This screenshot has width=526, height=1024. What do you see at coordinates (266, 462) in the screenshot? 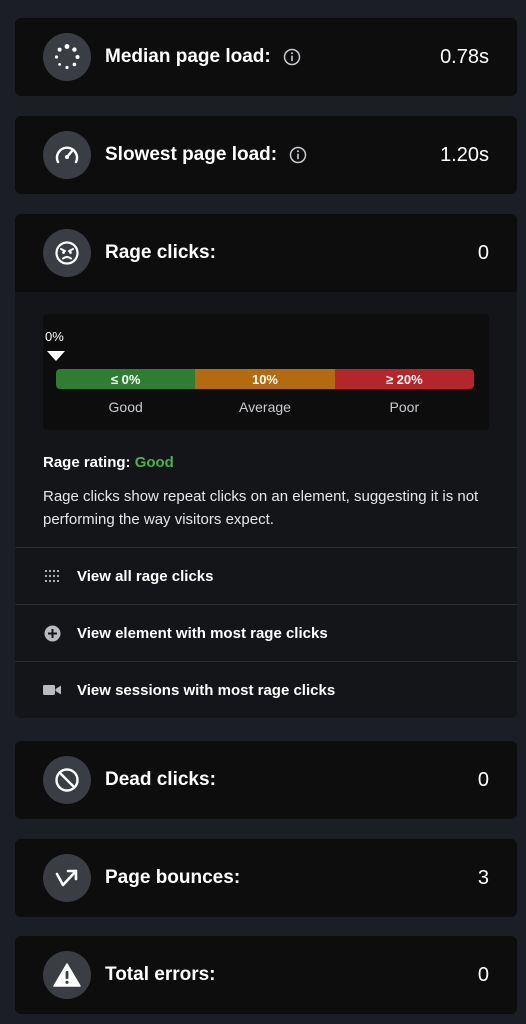
I see `rage-rating: Rage rating: Good` at bounding box center [266, 462].